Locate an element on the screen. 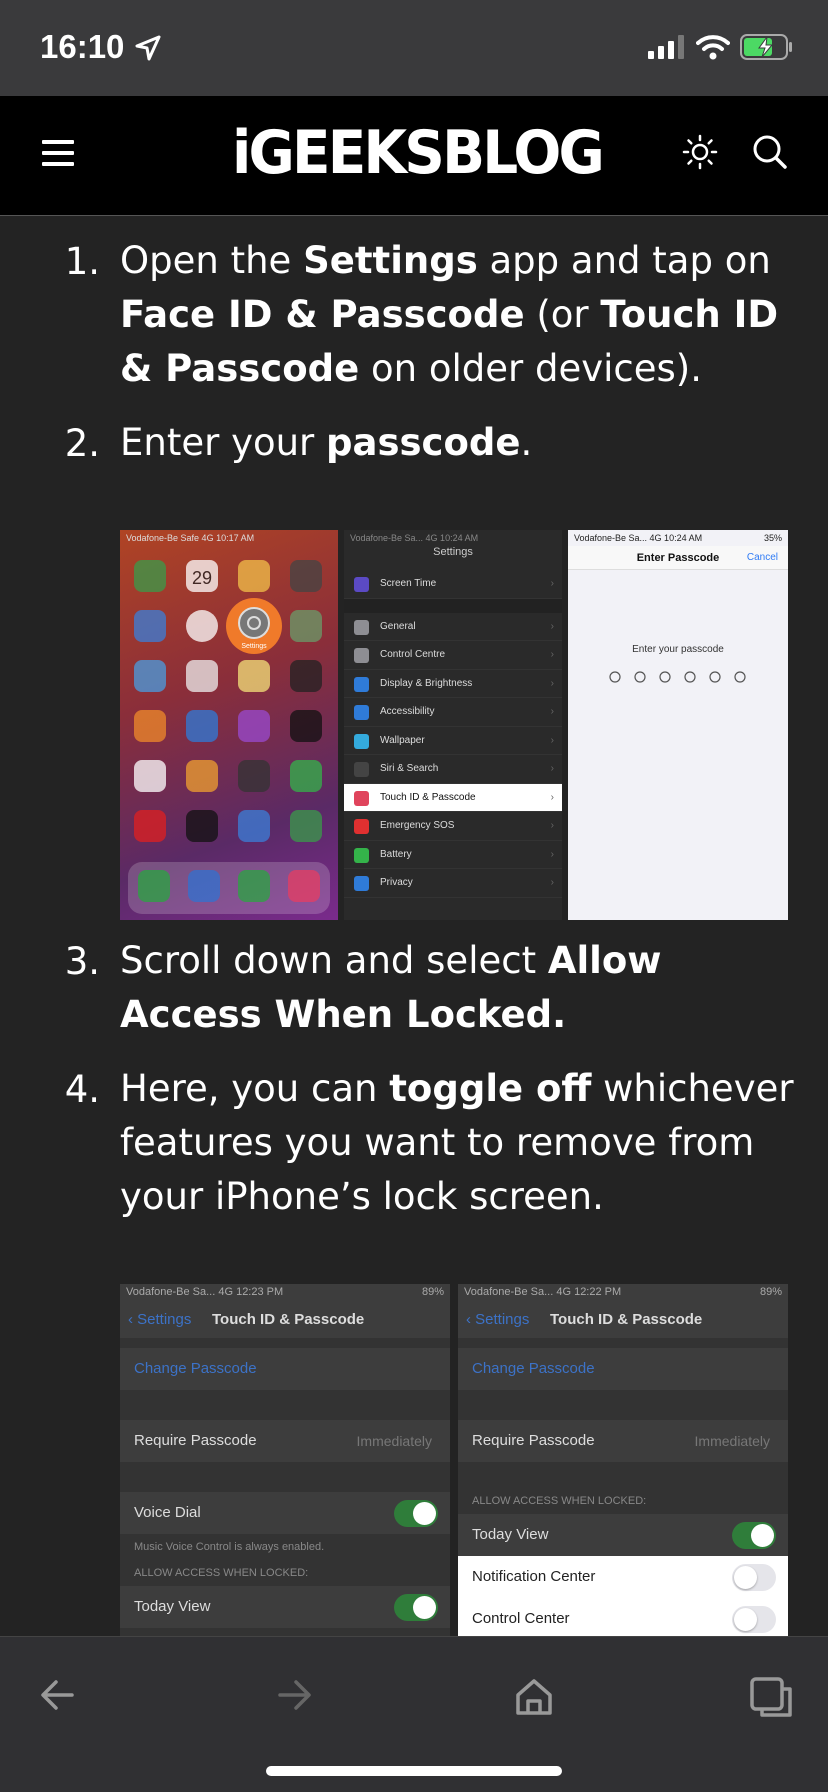  text-run: (or is located at coordinates (562, 314).